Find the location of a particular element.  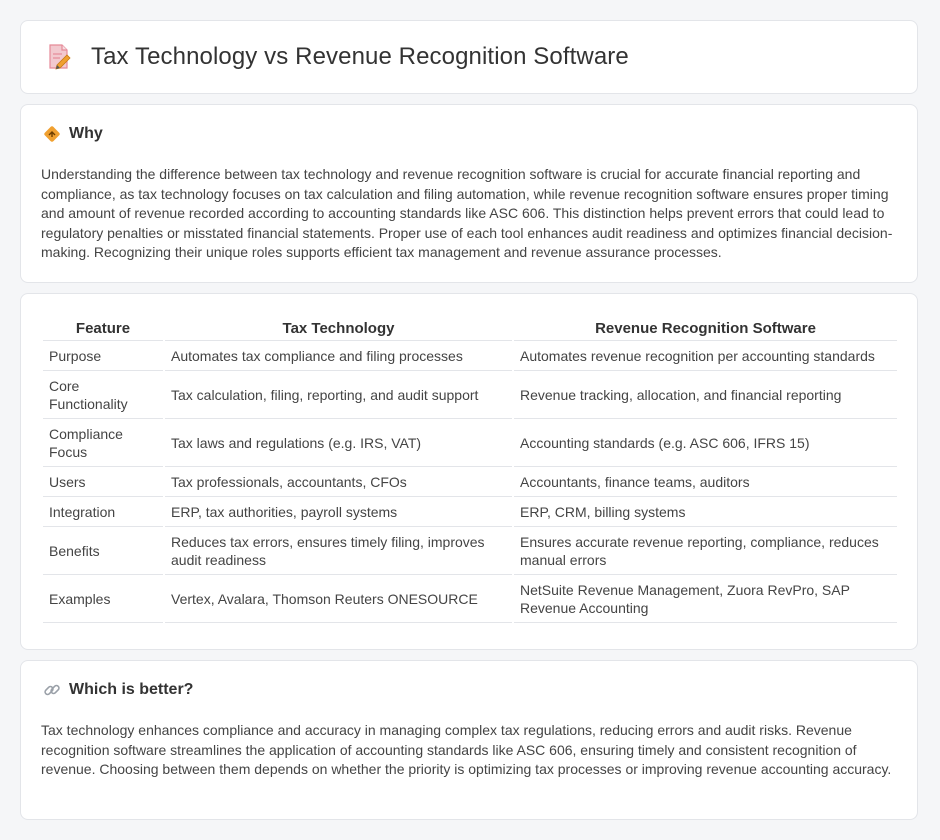

row-tax-value: Tax laws and regulations (e.g. IRS, VAT) is located at coordinates (338, 443).